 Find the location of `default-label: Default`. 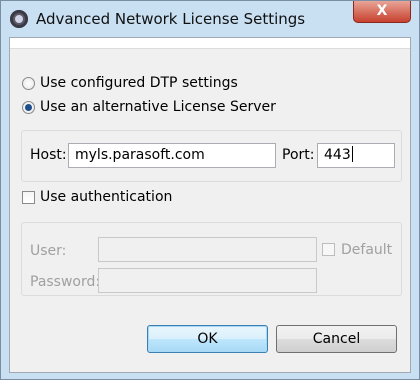

default-label: Default is located at coordinates (367, 250).